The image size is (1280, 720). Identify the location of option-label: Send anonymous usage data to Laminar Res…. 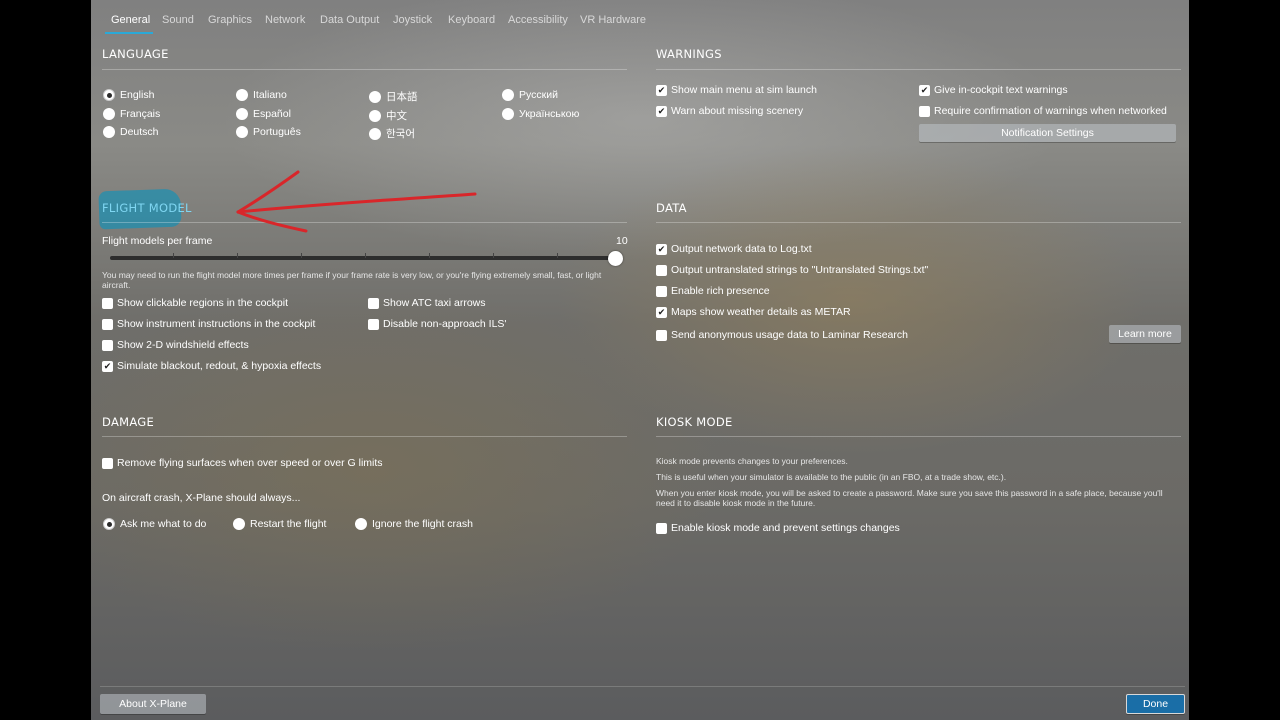
(789, 335).